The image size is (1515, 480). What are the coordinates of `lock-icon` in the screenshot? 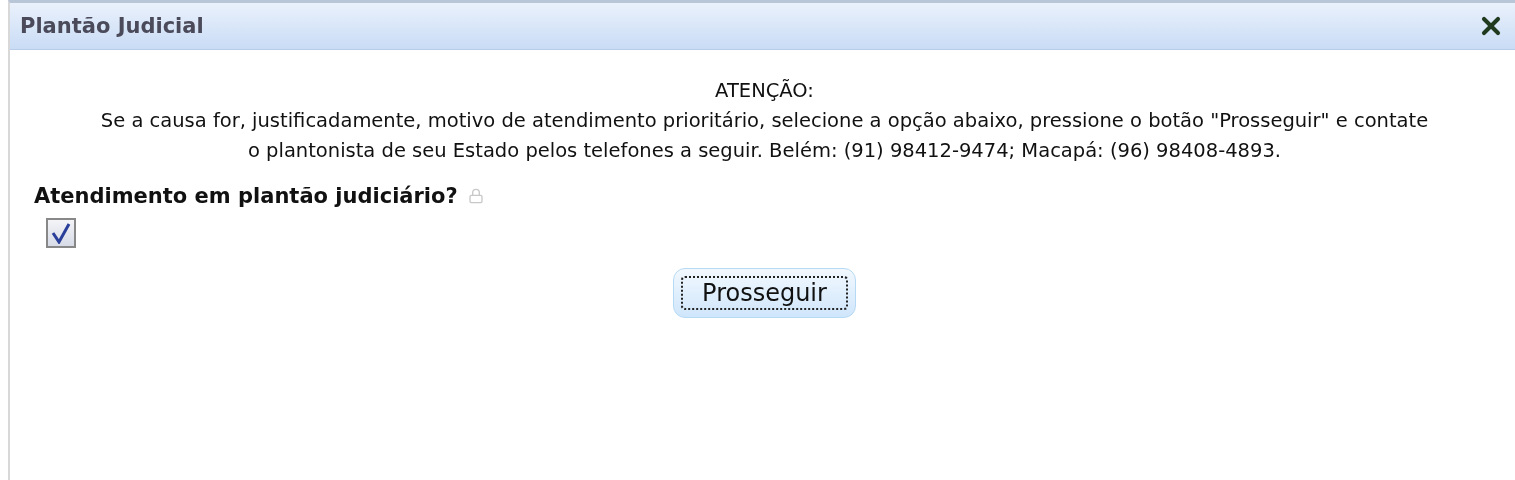 It's located at (475, 196).